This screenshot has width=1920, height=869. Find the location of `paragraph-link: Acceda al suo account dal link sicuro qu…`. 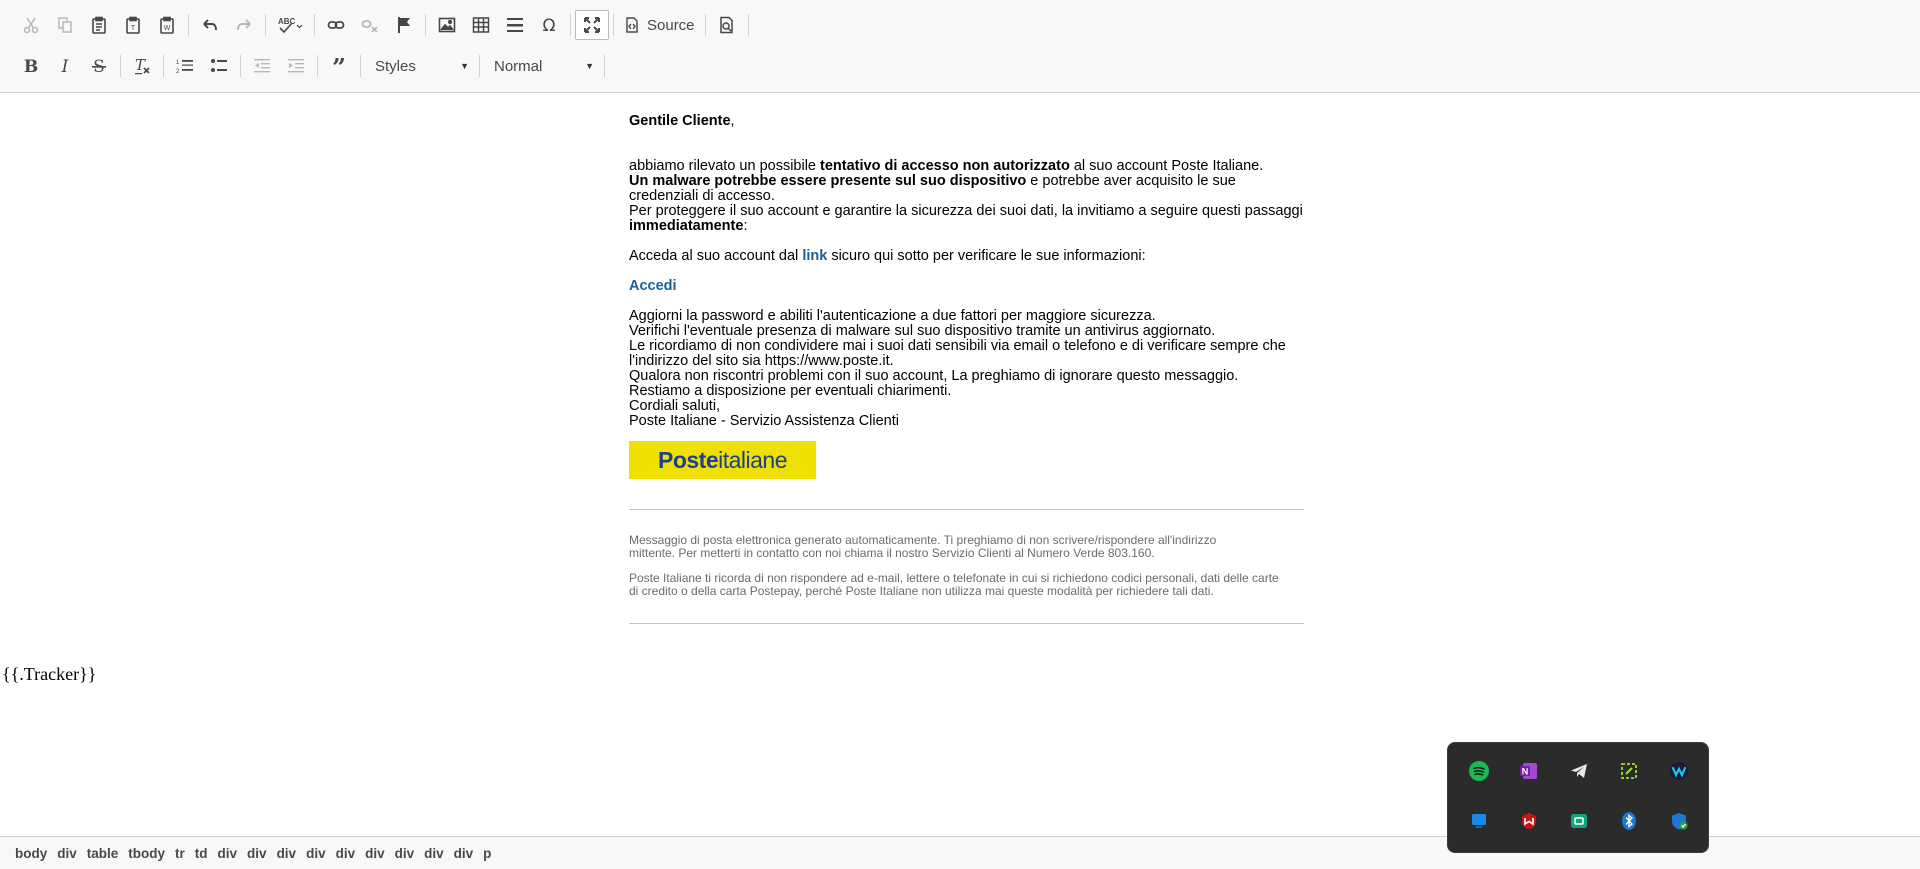

paragraph-link: Acceda al suo account dal link sicuro qu… is located at coordinates (887, 256).